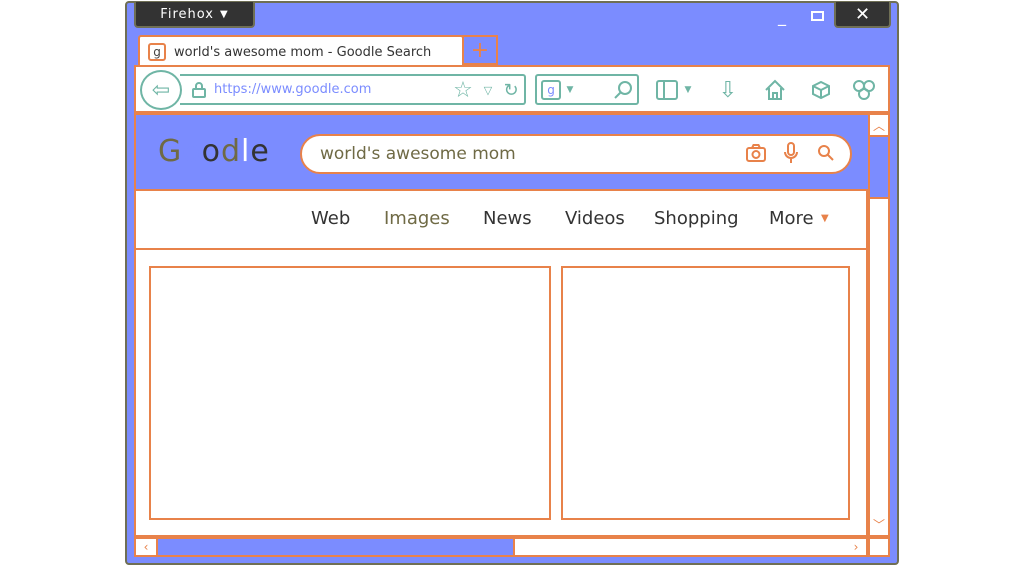  Describe the element at coordinates (418, 154) in the screenshot. I see `search-query-text: world's awesome mom` at that location.